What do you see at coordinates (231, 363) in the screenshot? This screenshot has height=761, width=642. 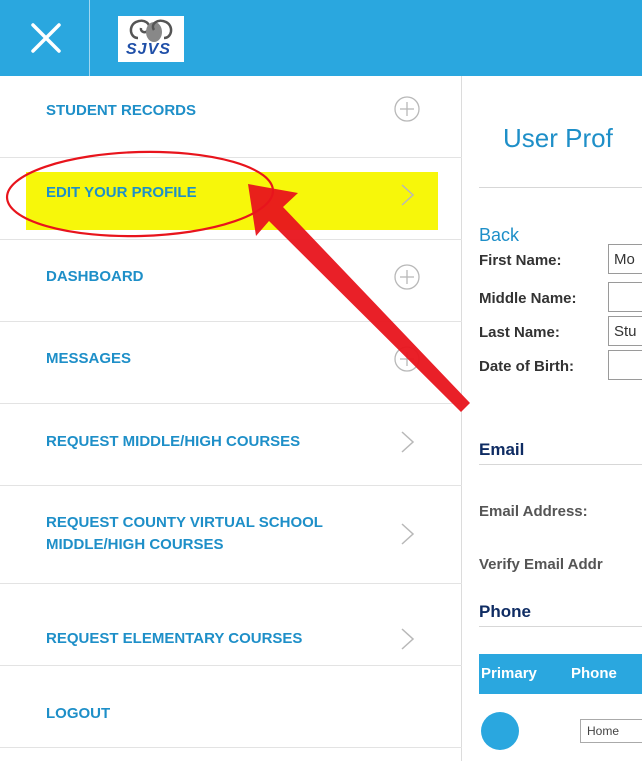 I see `sidebar-item-messages: MESSAGES` at bounding box center [231, 363].